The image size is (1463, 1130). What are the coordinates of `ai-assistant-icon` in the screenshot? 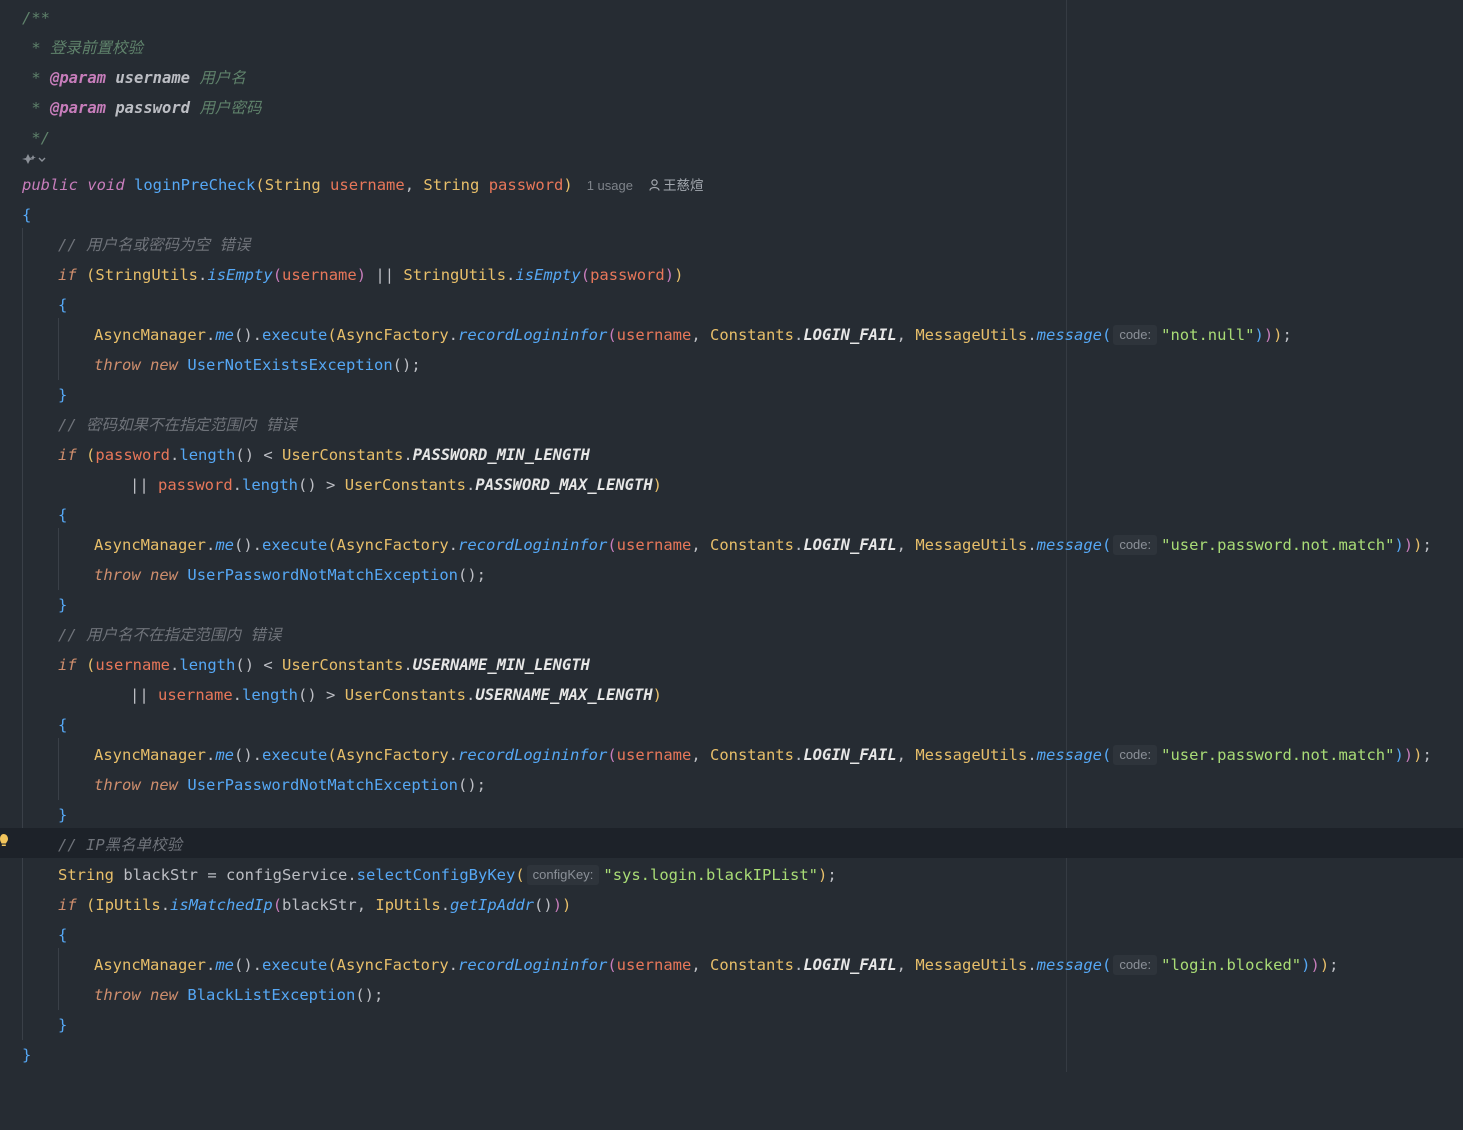 It's located at (35, 160).